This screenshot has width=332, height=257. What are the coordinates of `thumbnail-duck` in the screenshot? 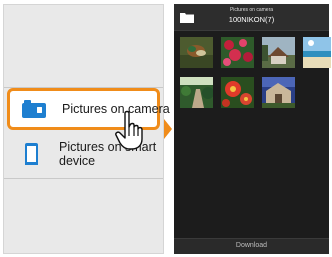 It's located at (196, 52).